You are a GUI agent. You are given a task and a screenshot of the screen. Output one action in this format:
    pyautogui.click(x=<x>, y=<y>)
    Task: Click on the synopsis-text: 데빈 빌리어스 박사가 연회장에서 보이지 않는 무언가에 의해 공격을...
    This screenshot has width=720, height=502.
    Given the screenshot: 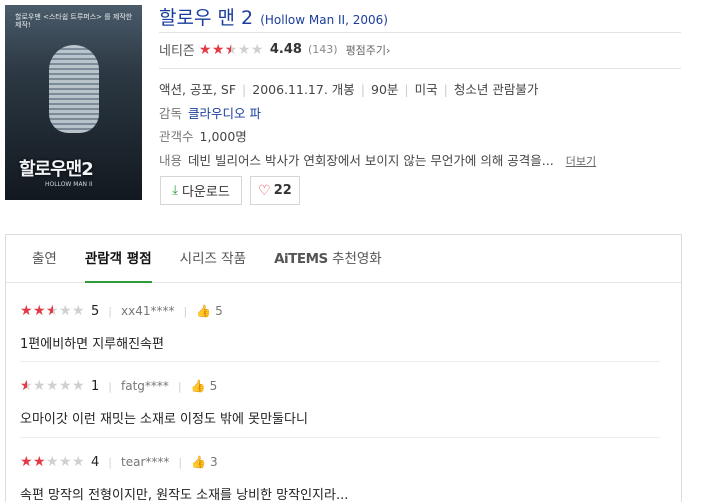 What is the action you would take?
    pyautogui.click(x=371, y=160)
    